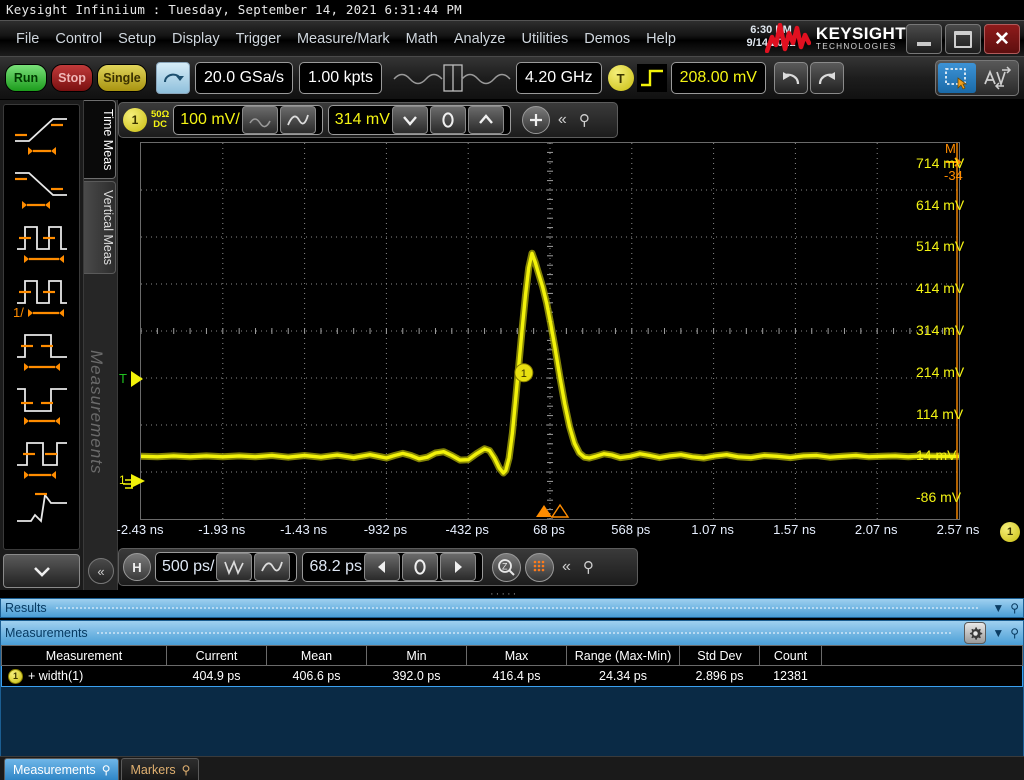 The width and height of the screenshot is (1024, 780). I want to click on volts-per-div-field: 100 mV/, so click(248, 120).